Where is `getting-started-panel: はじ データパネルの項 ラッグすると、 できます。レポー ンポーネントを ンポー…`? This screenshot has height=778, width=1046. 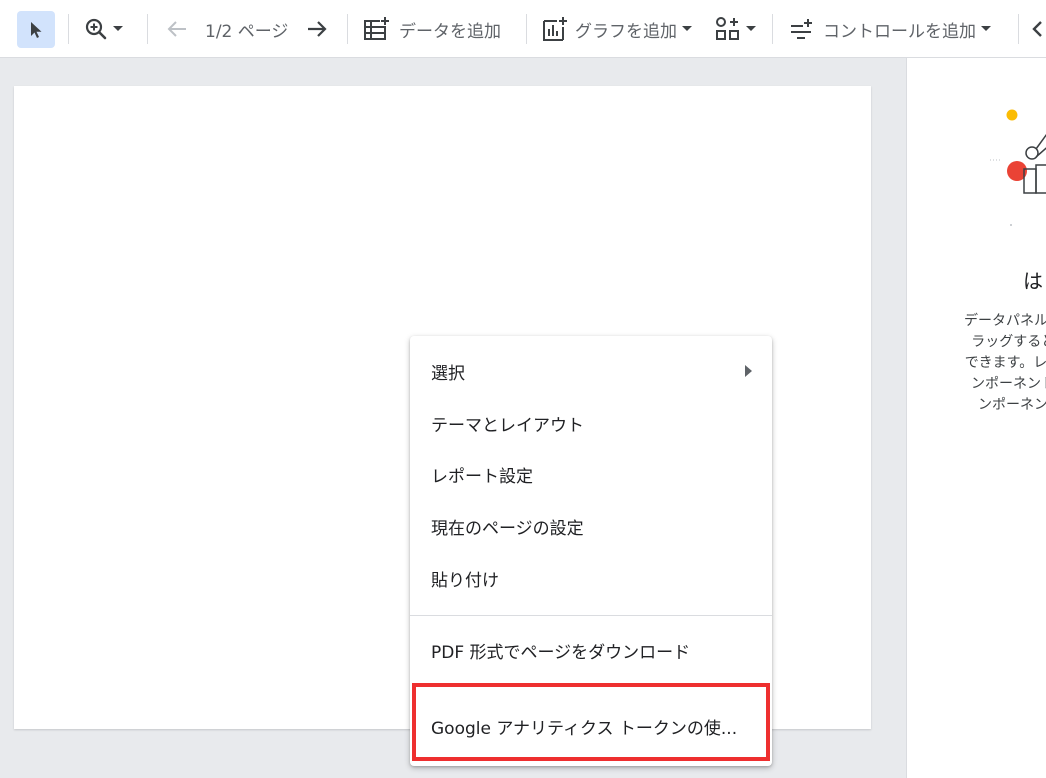 getting-started-panel: はじ データパネルの項 ラッグすると、 できます。レポー ンポーネントを ンポー… is located at coordinates (976, 418).